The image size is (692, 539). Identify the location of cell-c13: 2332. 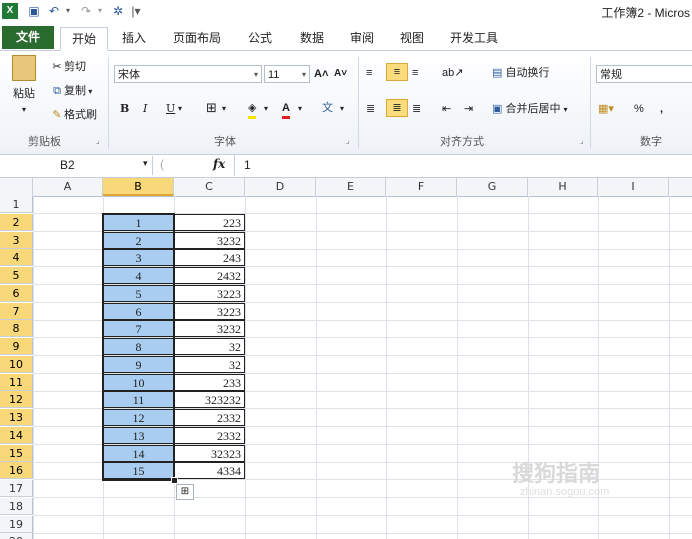
(209, 417).